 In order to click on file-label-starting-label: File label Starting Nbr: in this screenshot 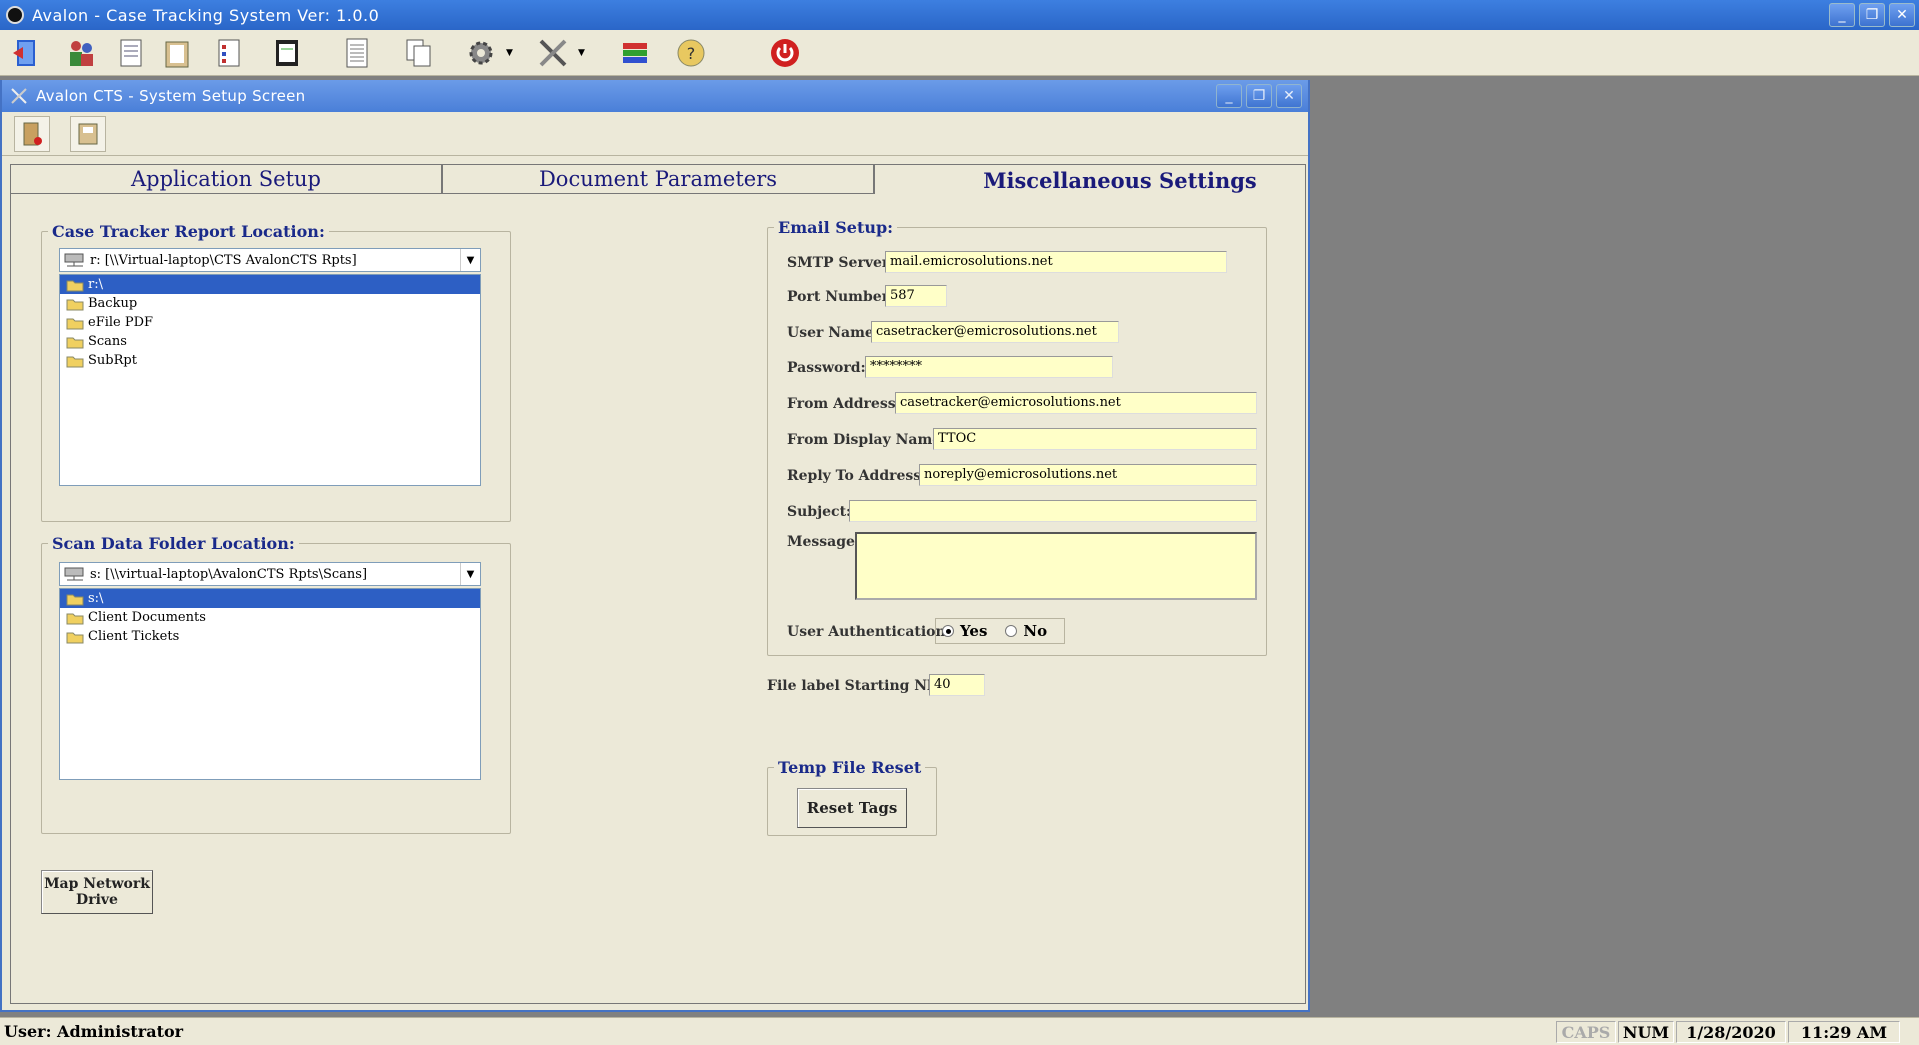, I will do `click(858, 686)`.